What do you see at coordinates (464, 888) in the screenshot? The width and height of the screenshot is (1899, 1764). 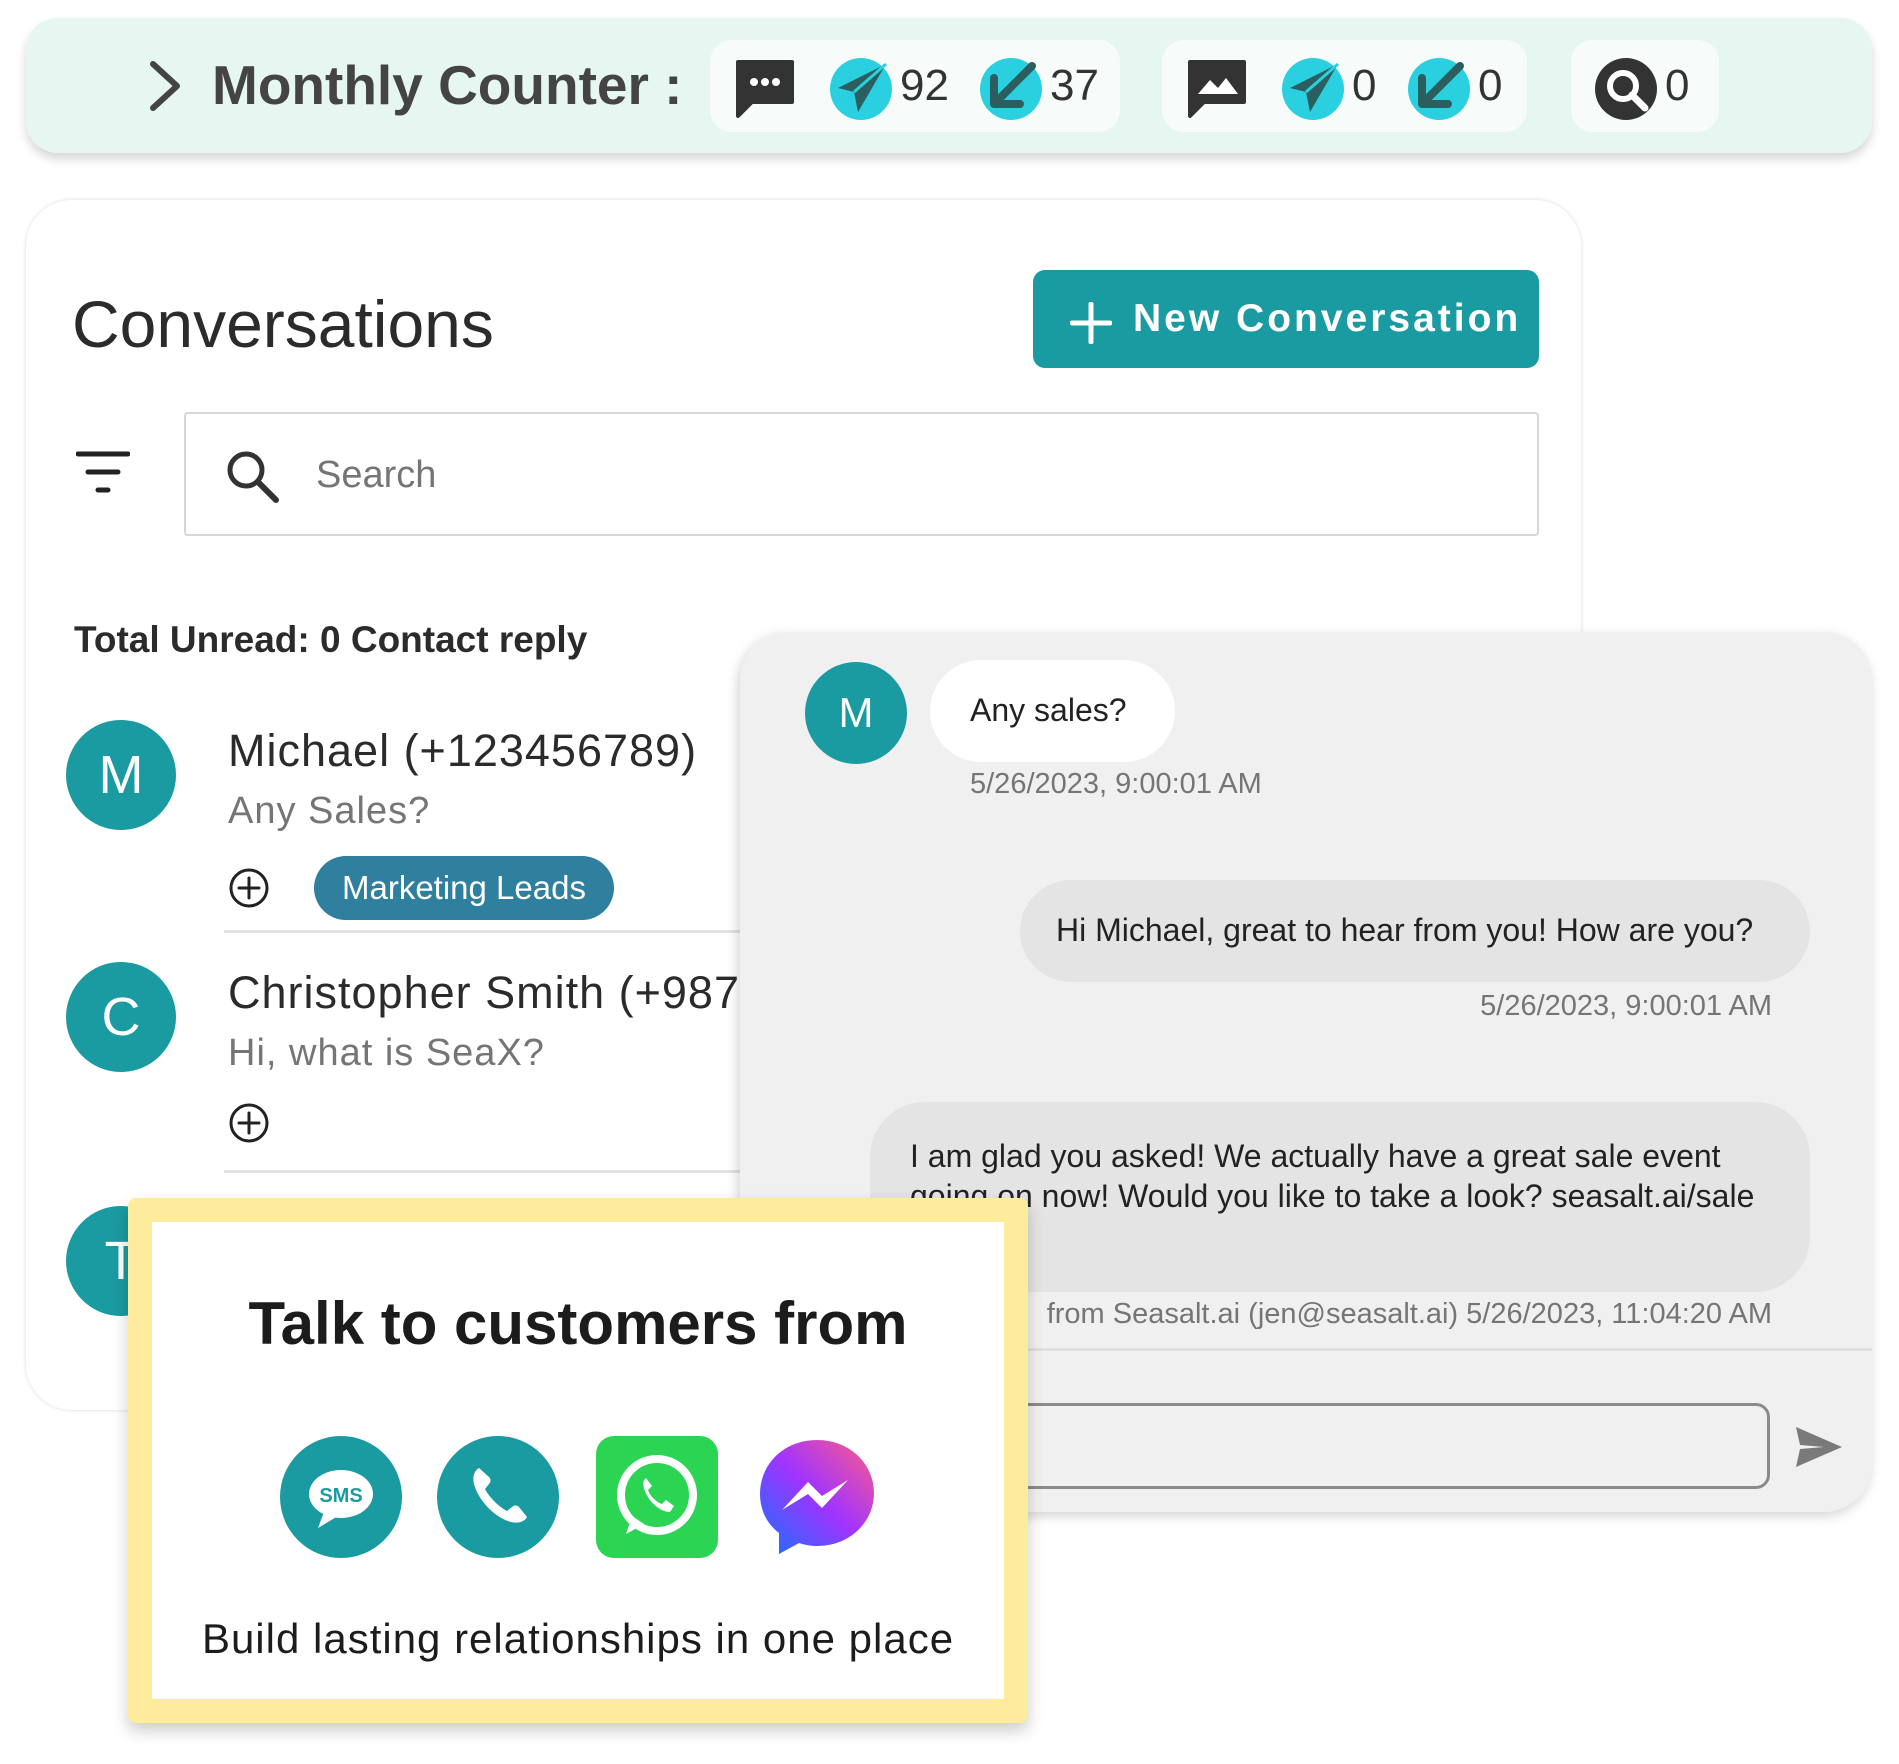 I see `tag-chip-marketing-leads: Marketing Leads` at bounding box center [464, 888].